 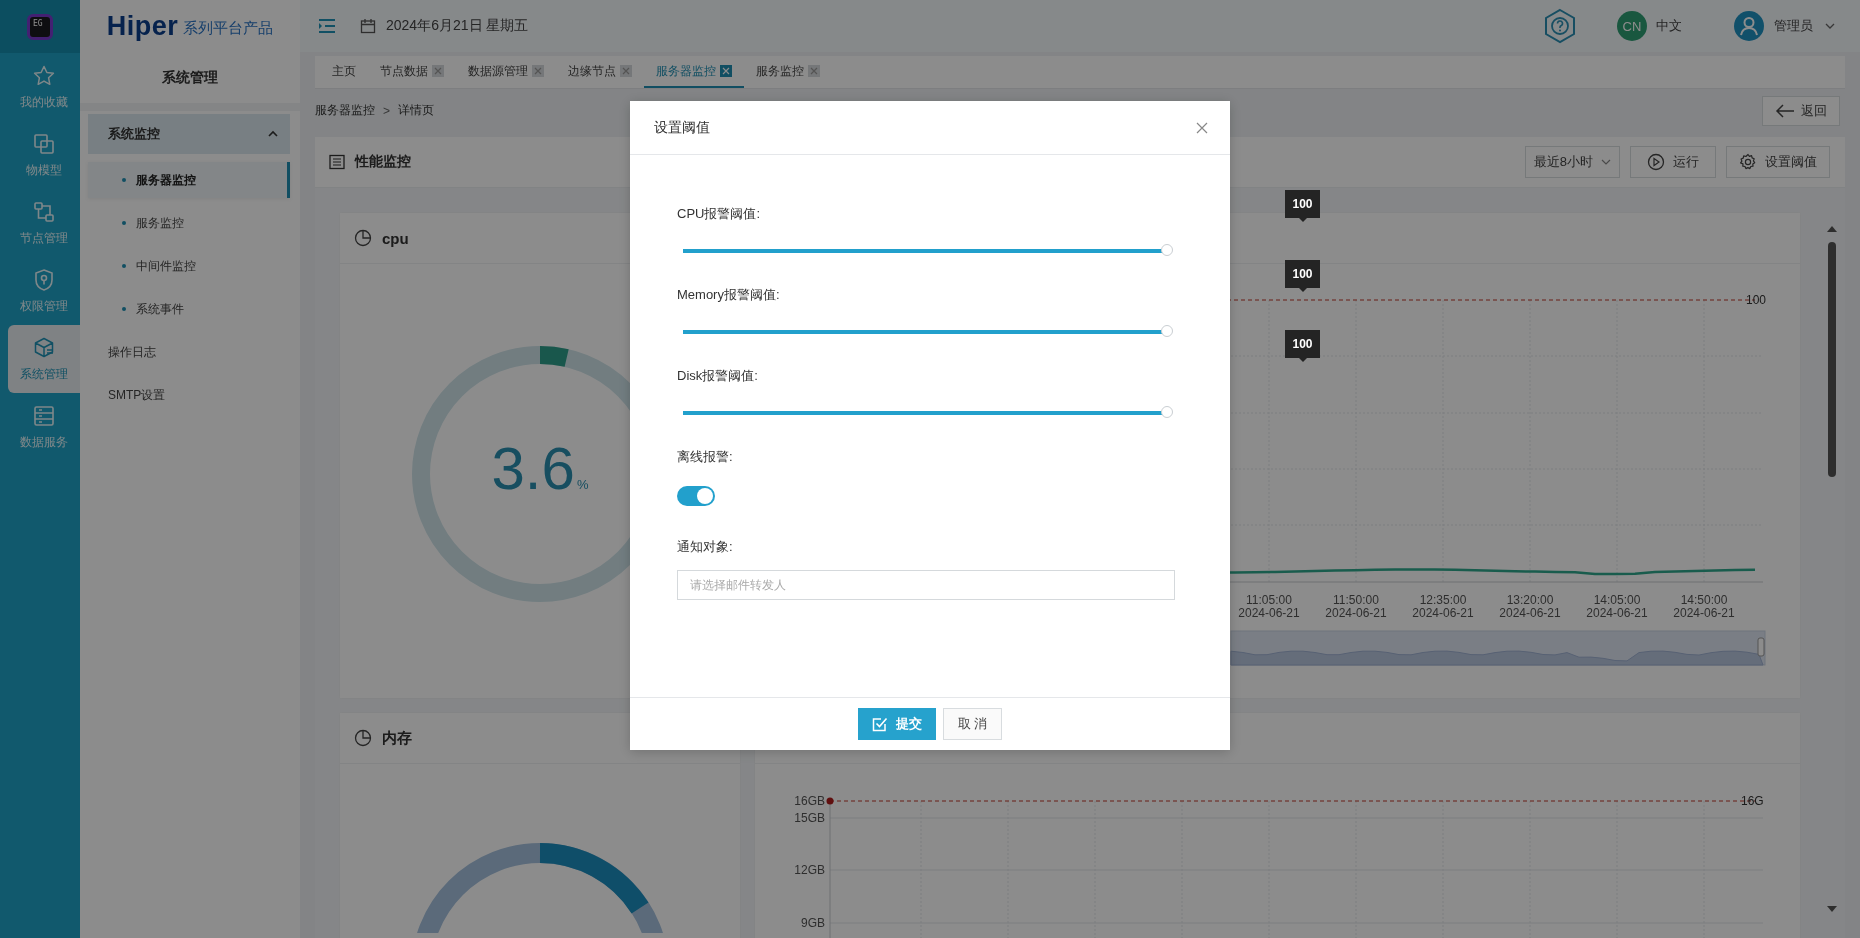 What do you see at coordinates (1801, 110) in the screenshot?
I see `back-button: 返回` at bounding box center [1801, 110].